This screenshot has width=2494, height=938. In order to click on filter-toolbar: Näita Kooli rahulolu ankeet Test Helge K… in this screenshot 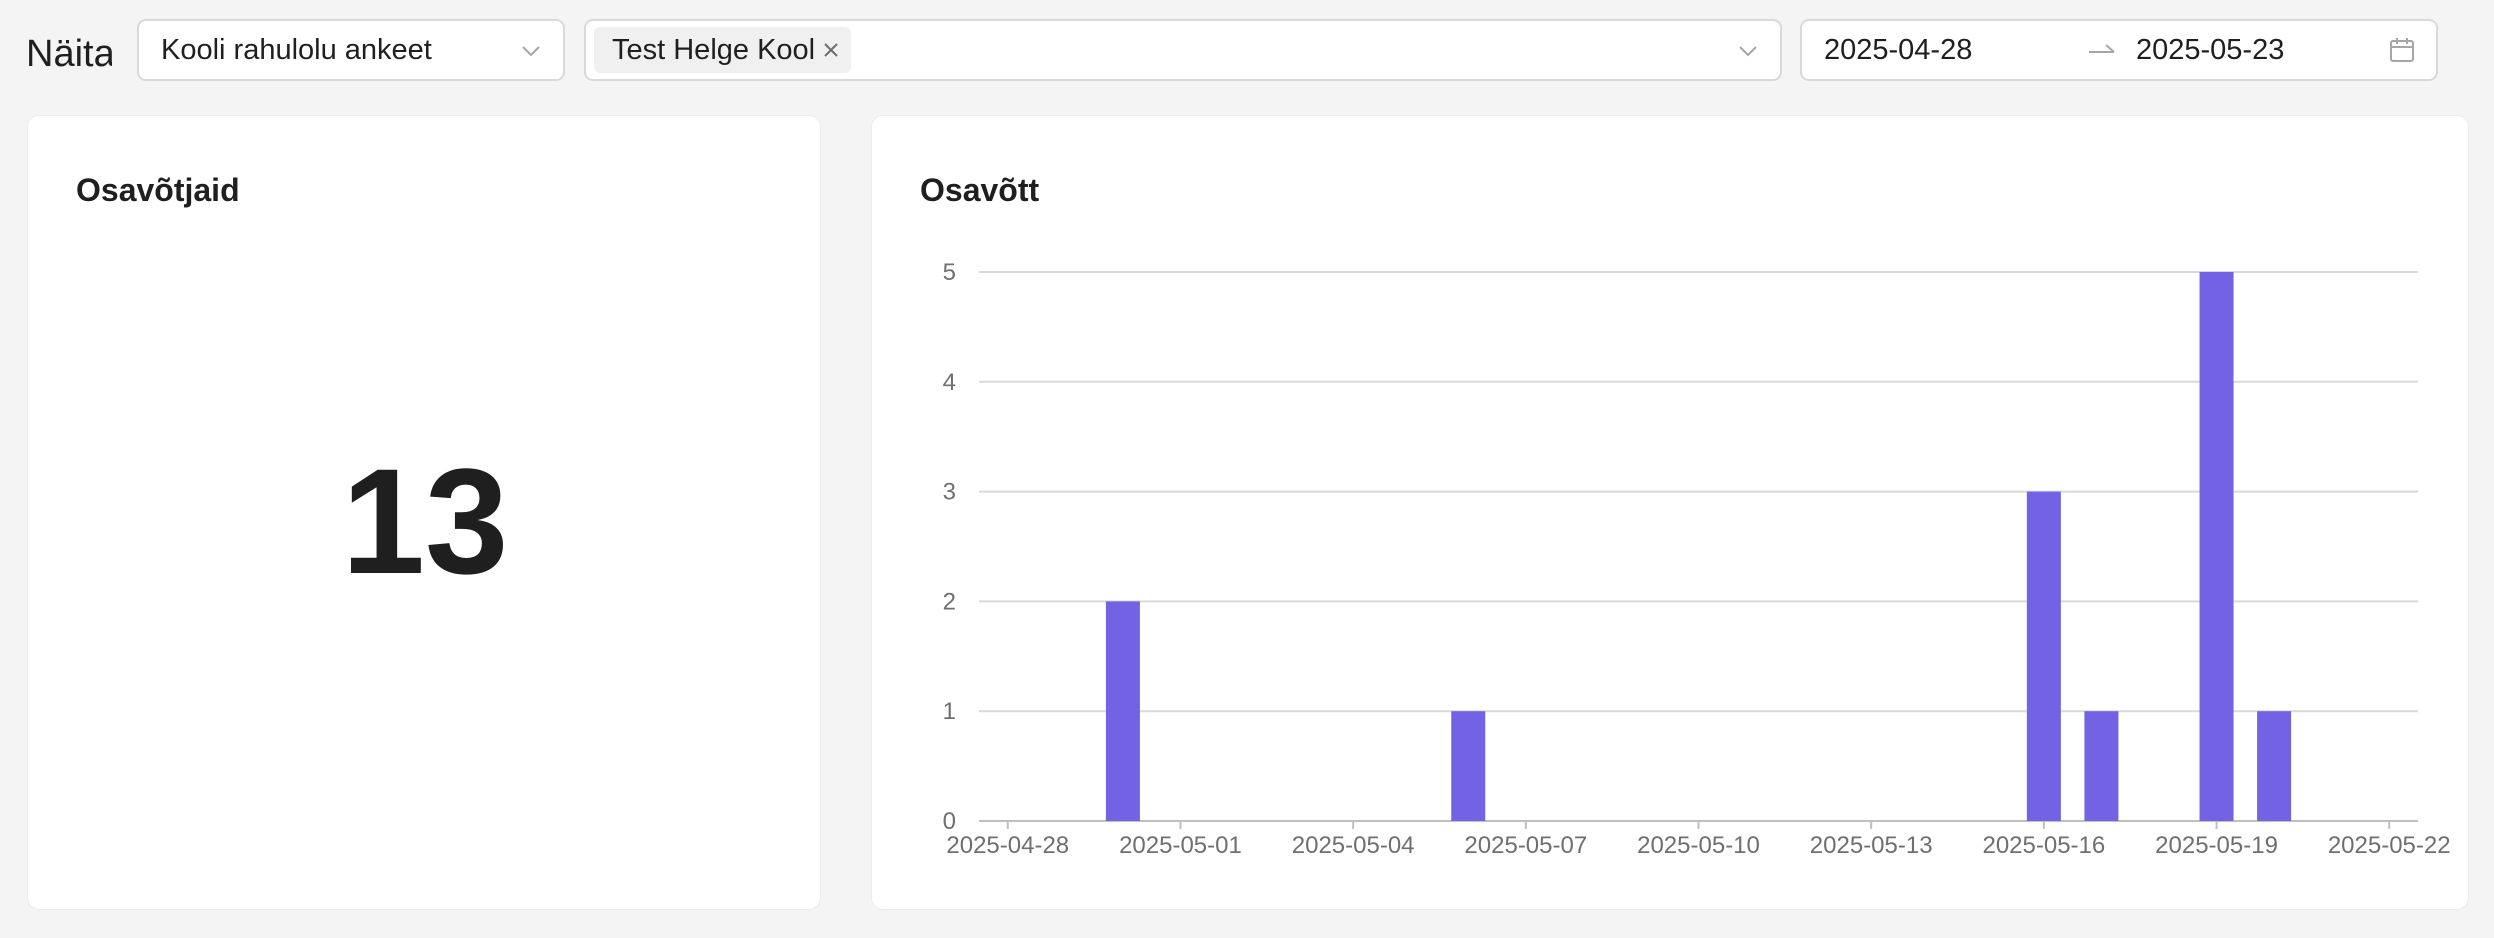, I will do `click(1247, 50)`.